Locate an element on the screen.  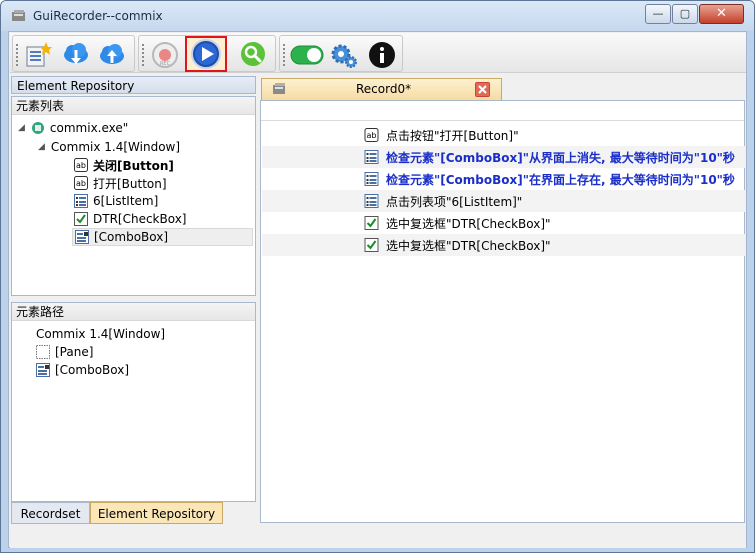
play-icon is located at coordinates (206, 54).